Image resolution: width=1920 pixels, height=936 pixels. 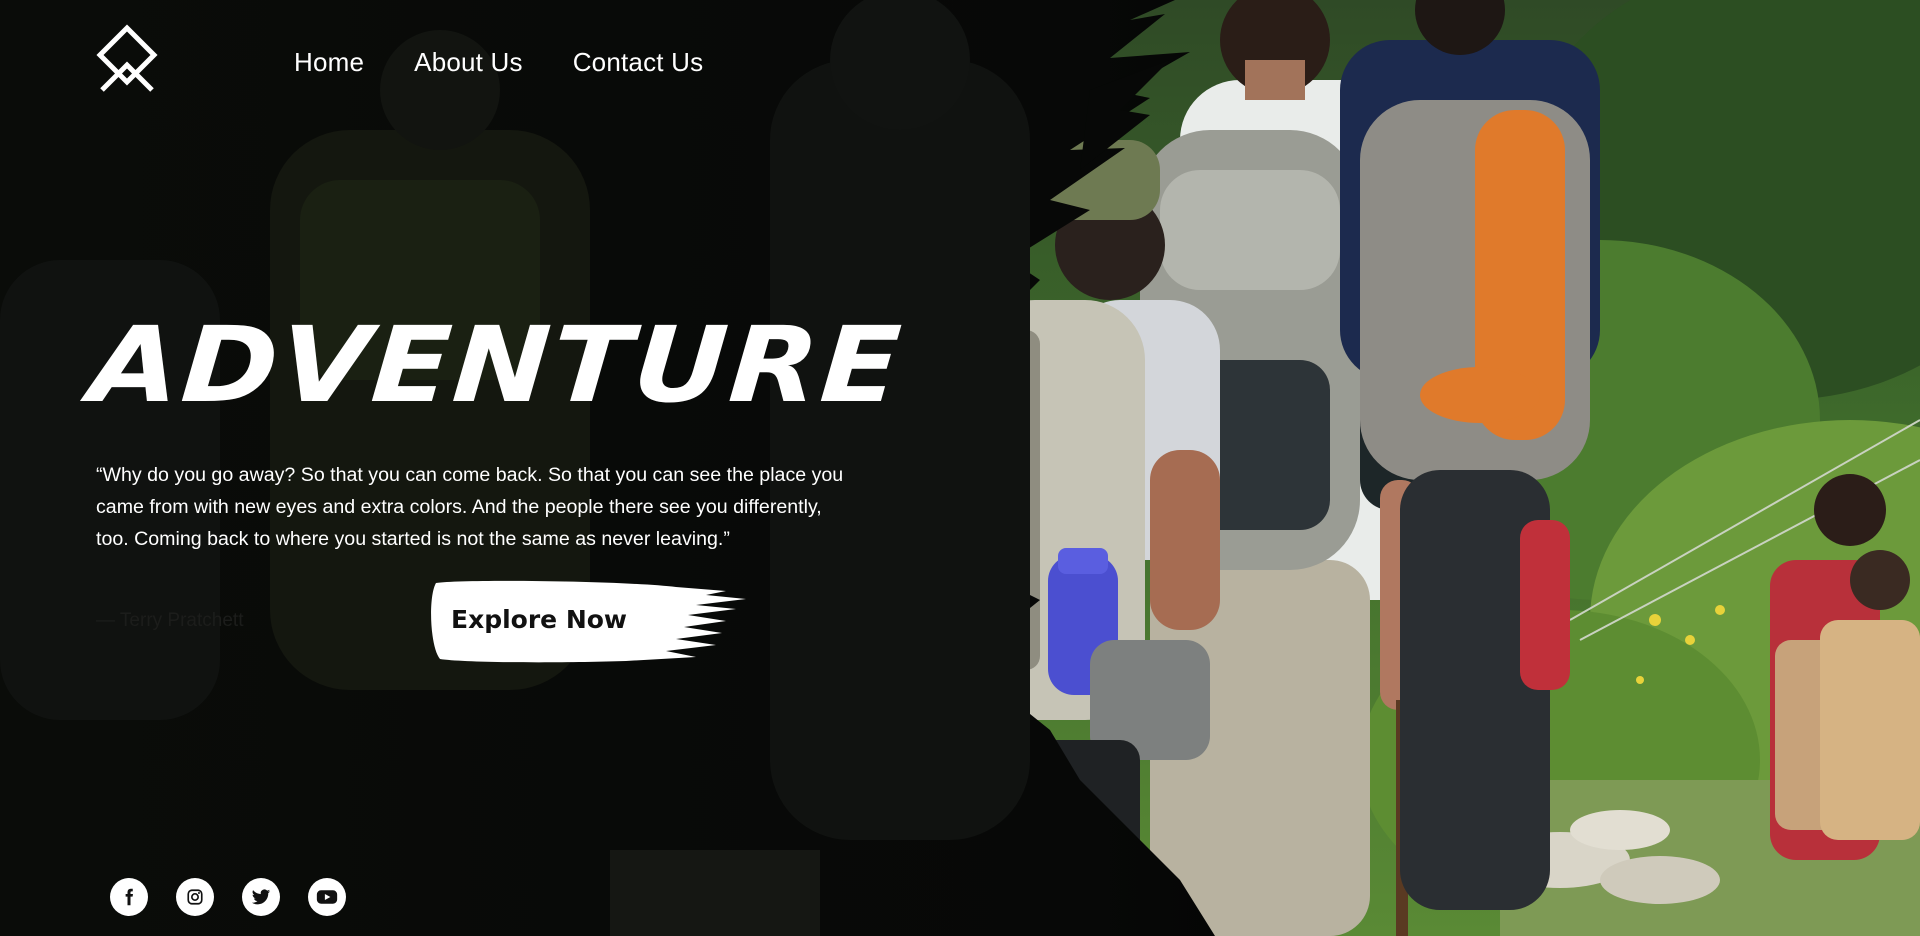 I want to click on quote-author: — Terry Pratchett, so click(x=170, y=620).